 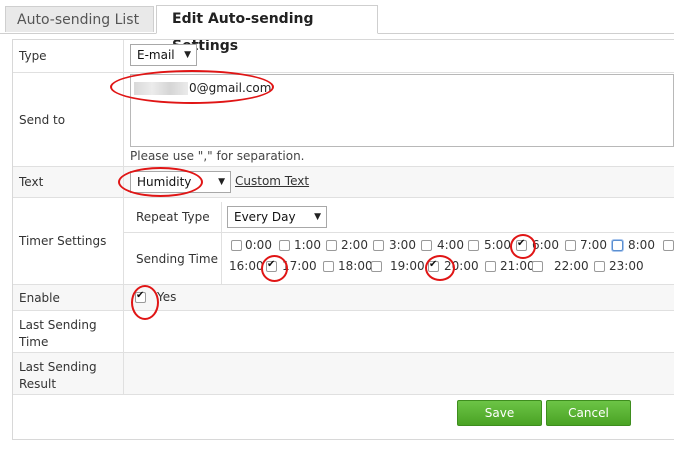 What do you see at coordinates (156, 55) in the screenshot?
I see `type-select-value: E-mail` at bounding box center [156, 55].